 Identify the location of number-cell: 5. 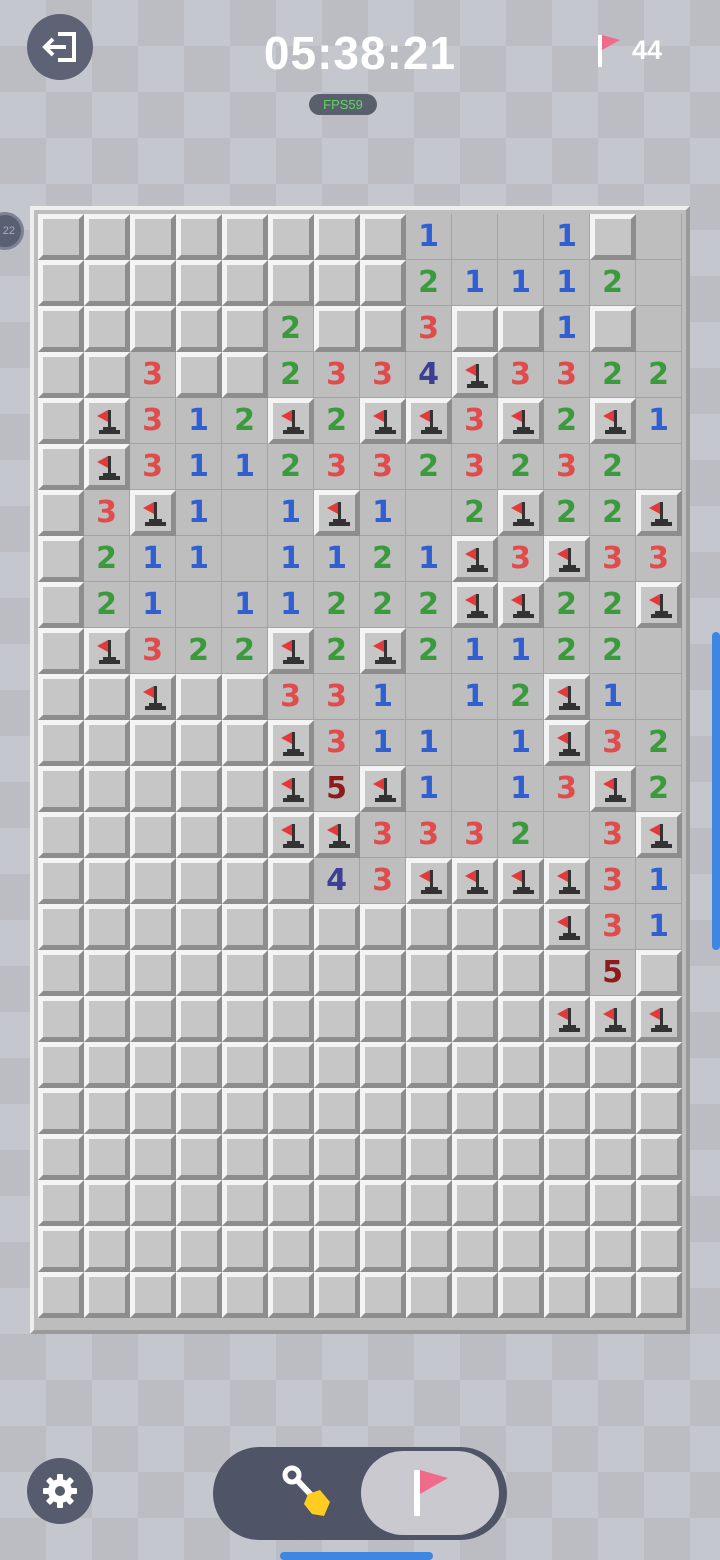
(613, 973).